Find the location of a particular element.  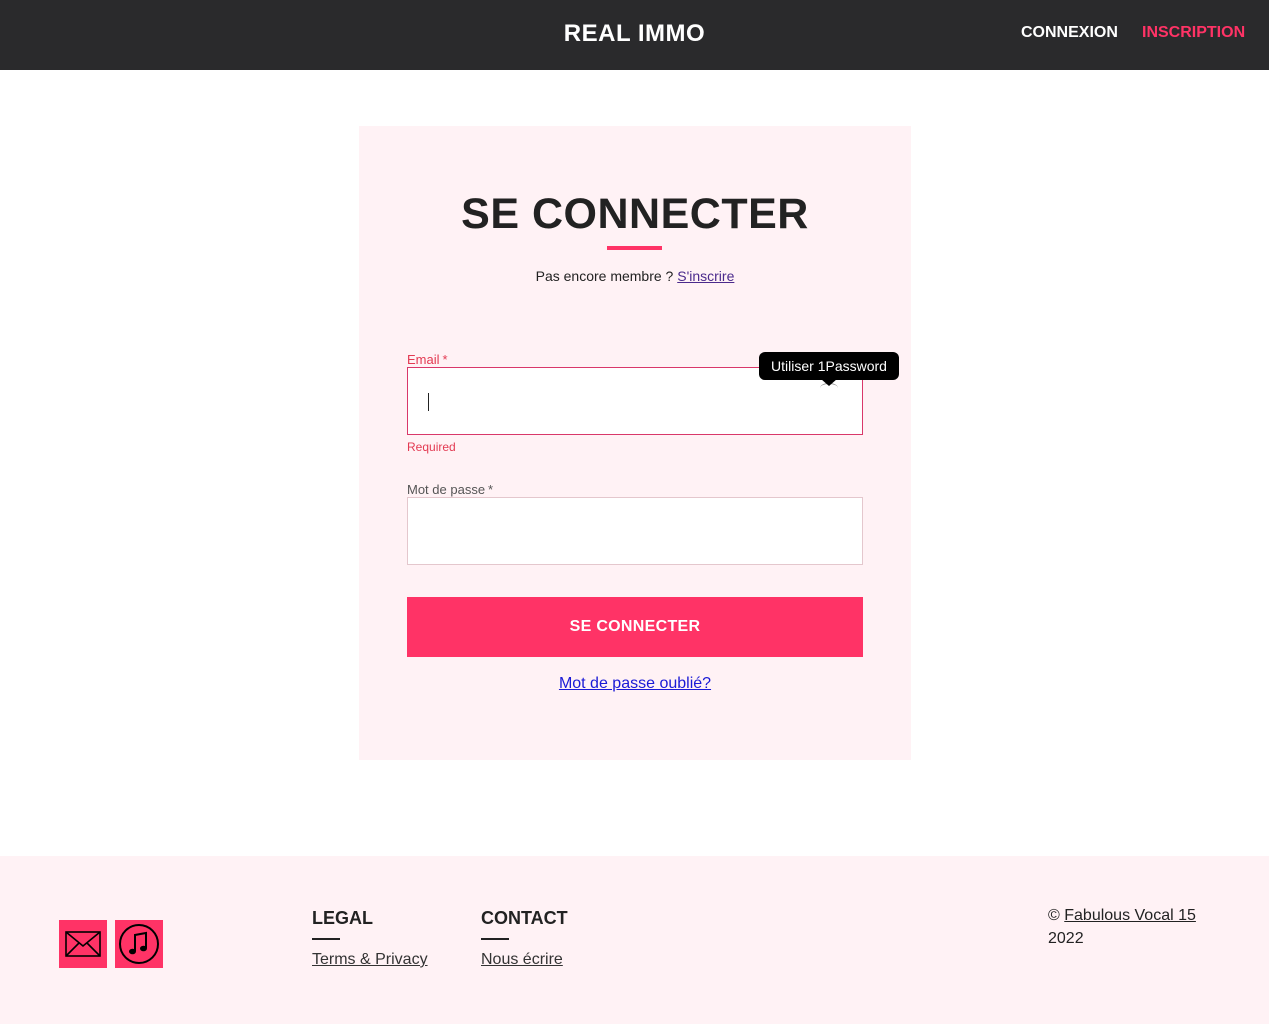

top-bar: REAL IMMO CONNEXION INSCRIPTION is located at coordinates (634, 35).